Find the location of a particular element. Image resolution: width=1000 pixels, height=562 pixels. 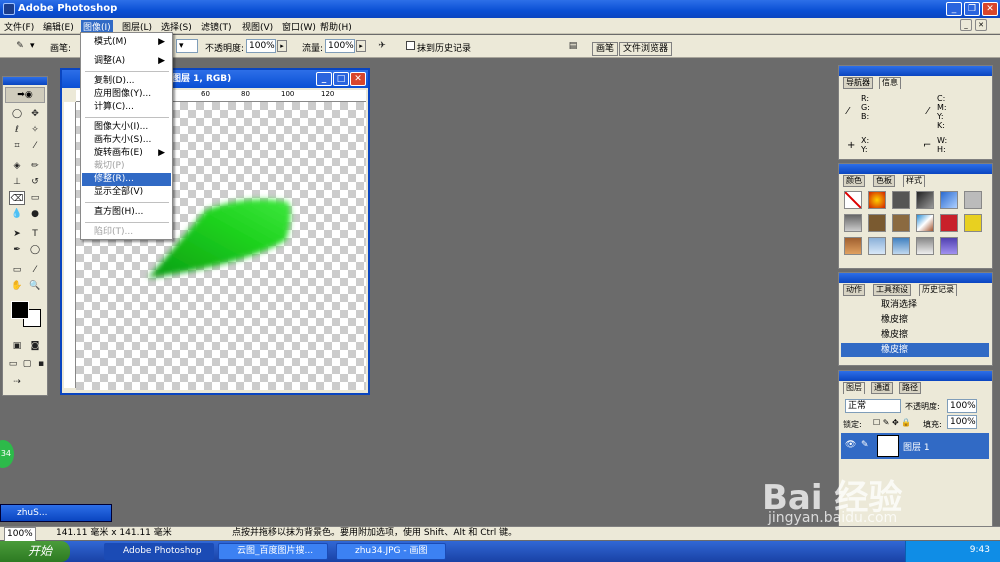

menu-item-rotate-canvas: 旋转画布(E) ▶ is located at coordinates (126, 153).